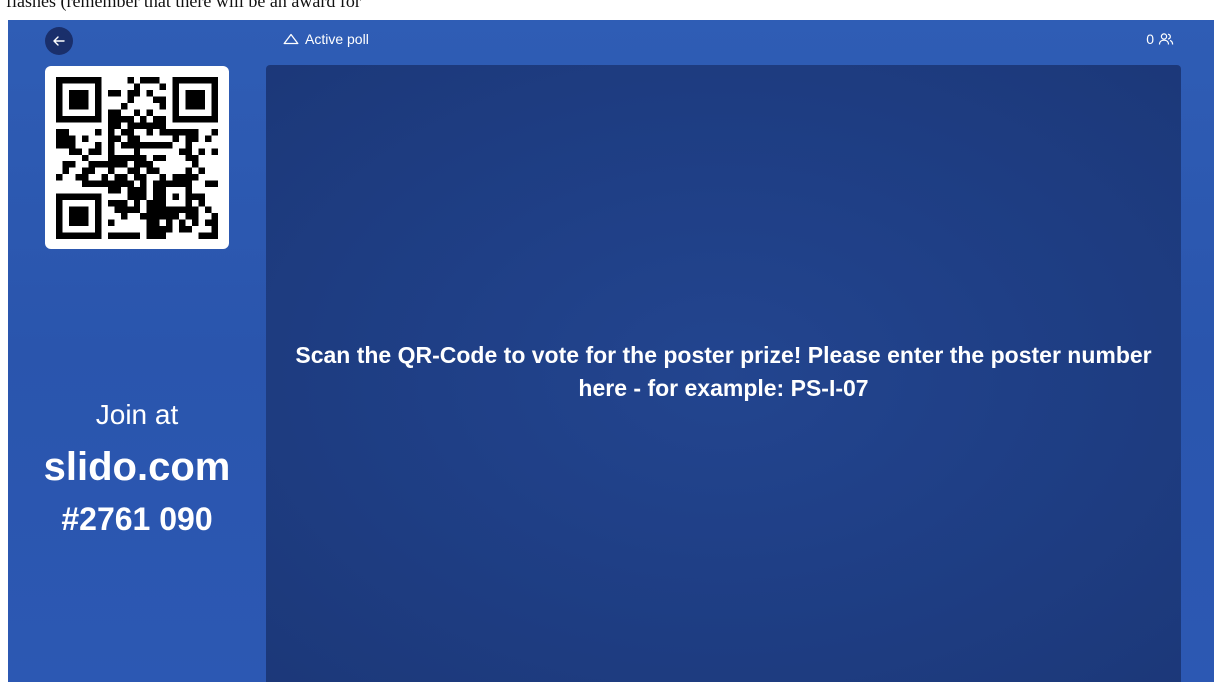 The height and width of the screenshot is (682, 1214). I want to click on qr-code-image, so click(137, 158).